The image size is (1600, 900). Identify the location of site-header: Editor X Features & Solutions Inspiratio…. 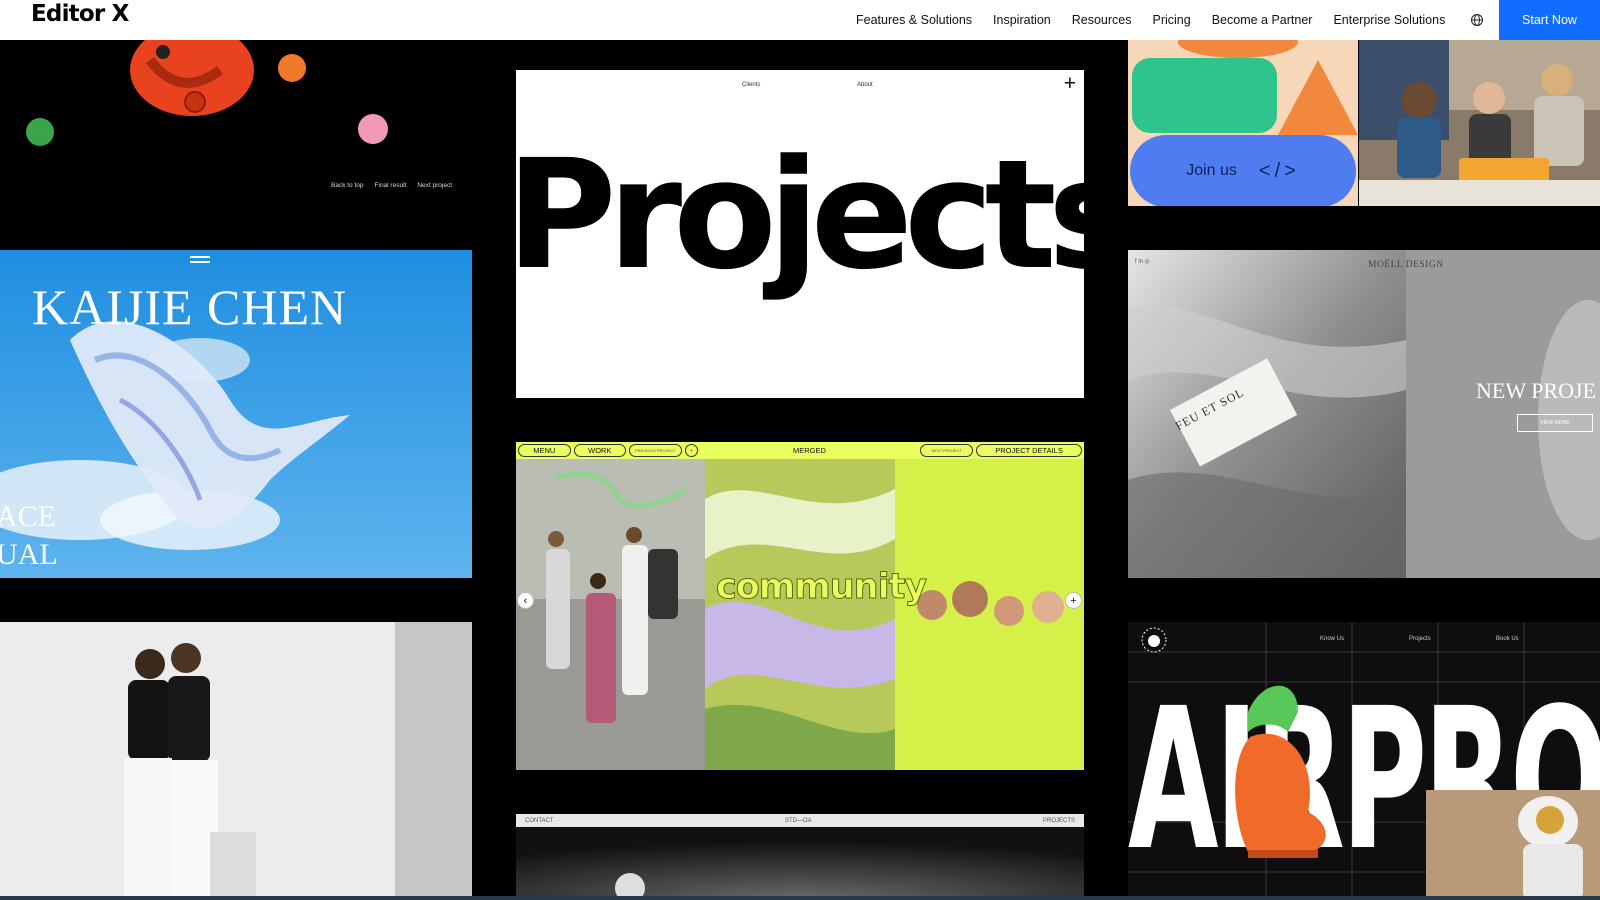
(800, 20).